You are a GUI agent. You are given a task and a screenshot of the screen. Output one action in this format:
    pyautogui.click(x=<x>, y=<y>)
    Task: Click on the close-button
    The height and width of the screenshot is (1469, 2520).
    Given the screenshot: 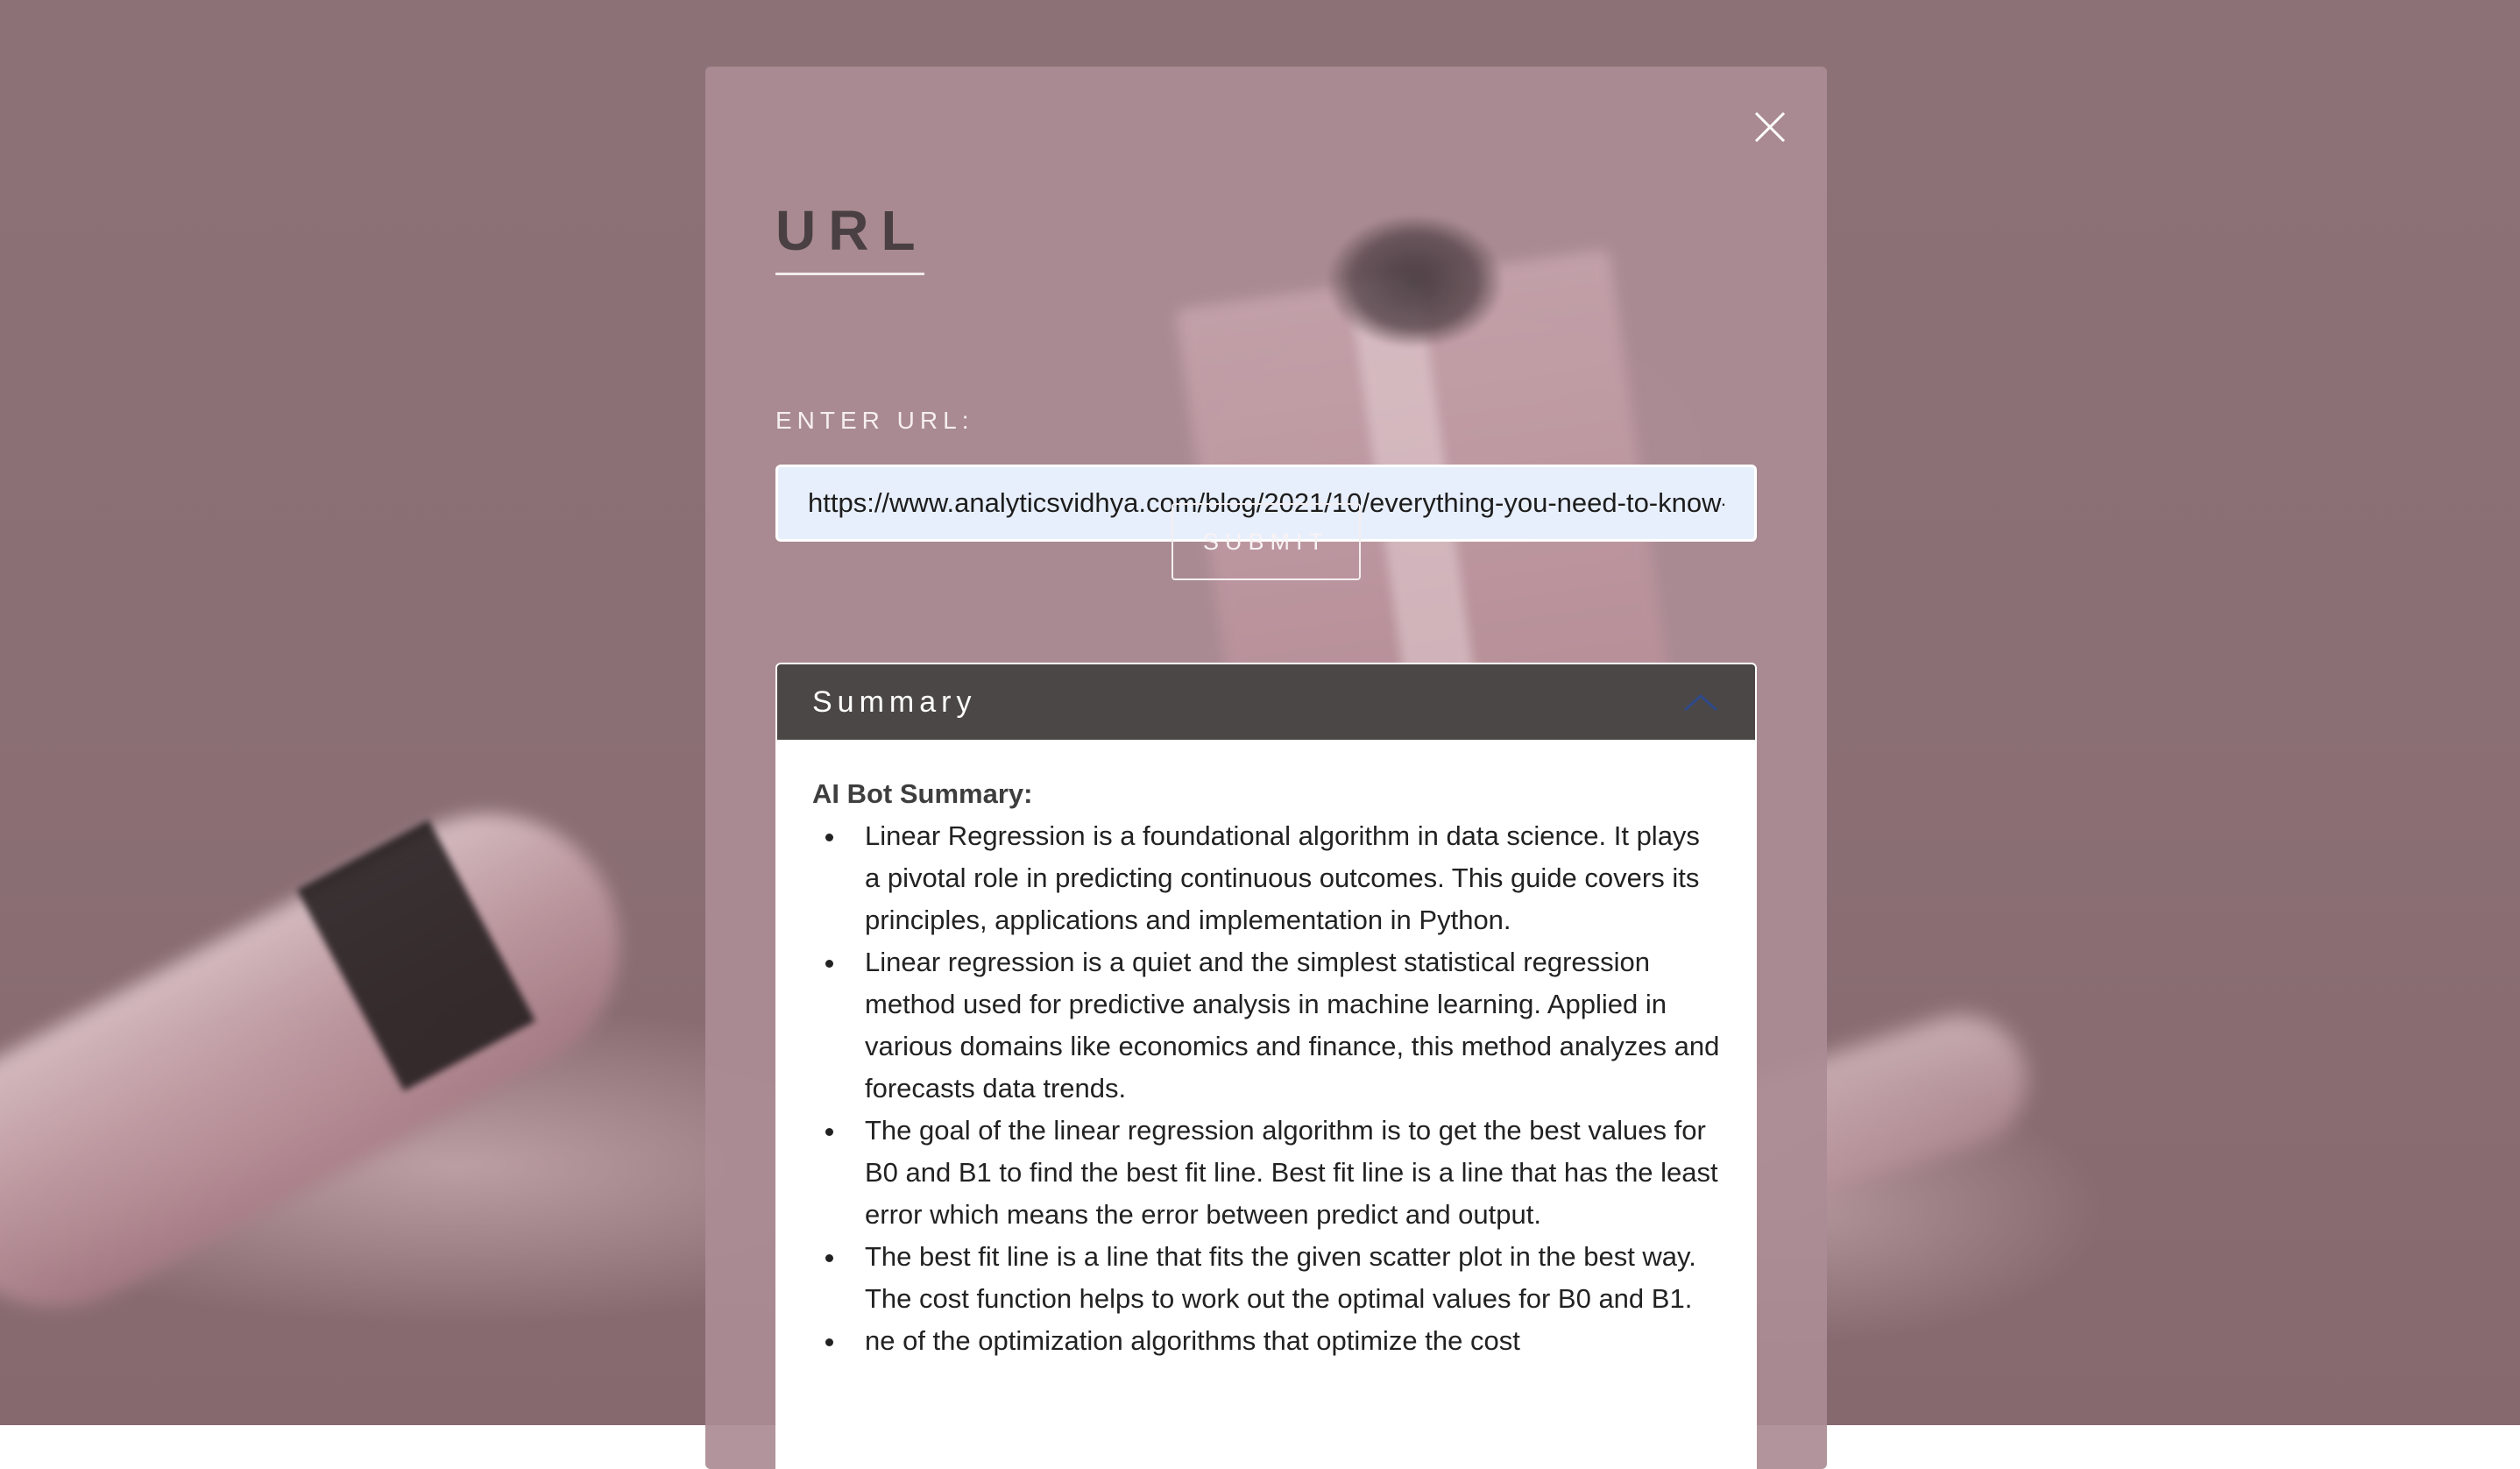 What is the action you would take?
    pyautogui.click(x=1770, y=127)
    